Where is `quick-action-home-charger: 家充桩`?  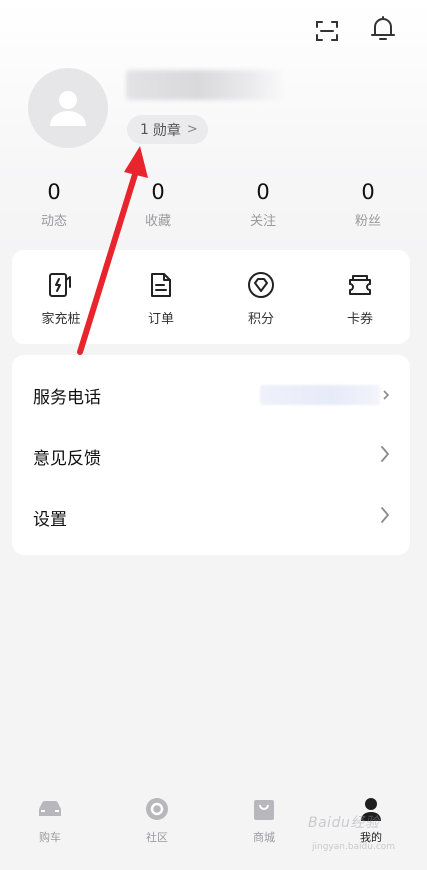 quick-action-home-charger: 家充桩 is located at coordinates (61, 298).